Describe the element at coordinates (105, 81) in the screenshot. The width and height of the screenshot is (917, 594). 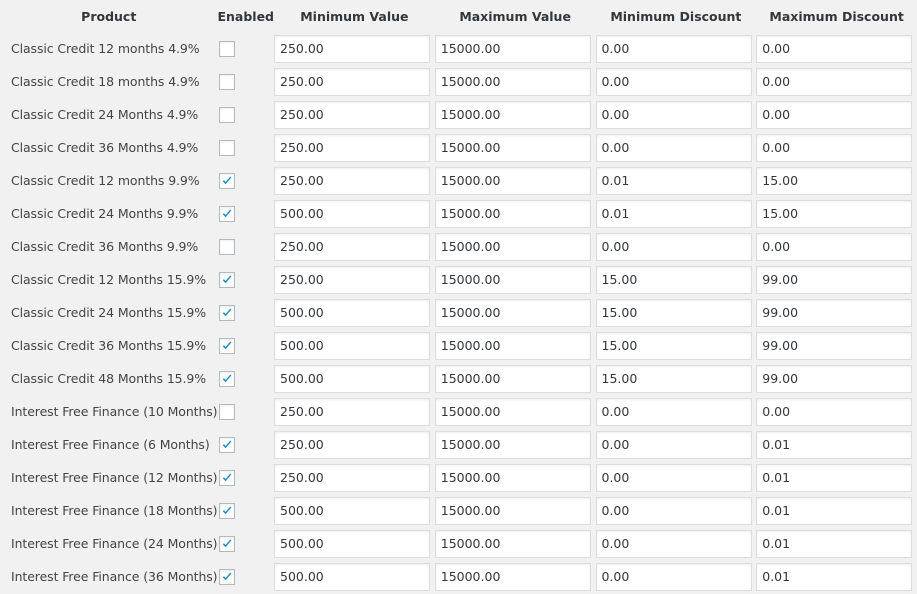
I see `product-name: Classic Credit 18 months 4.9%` at that location.